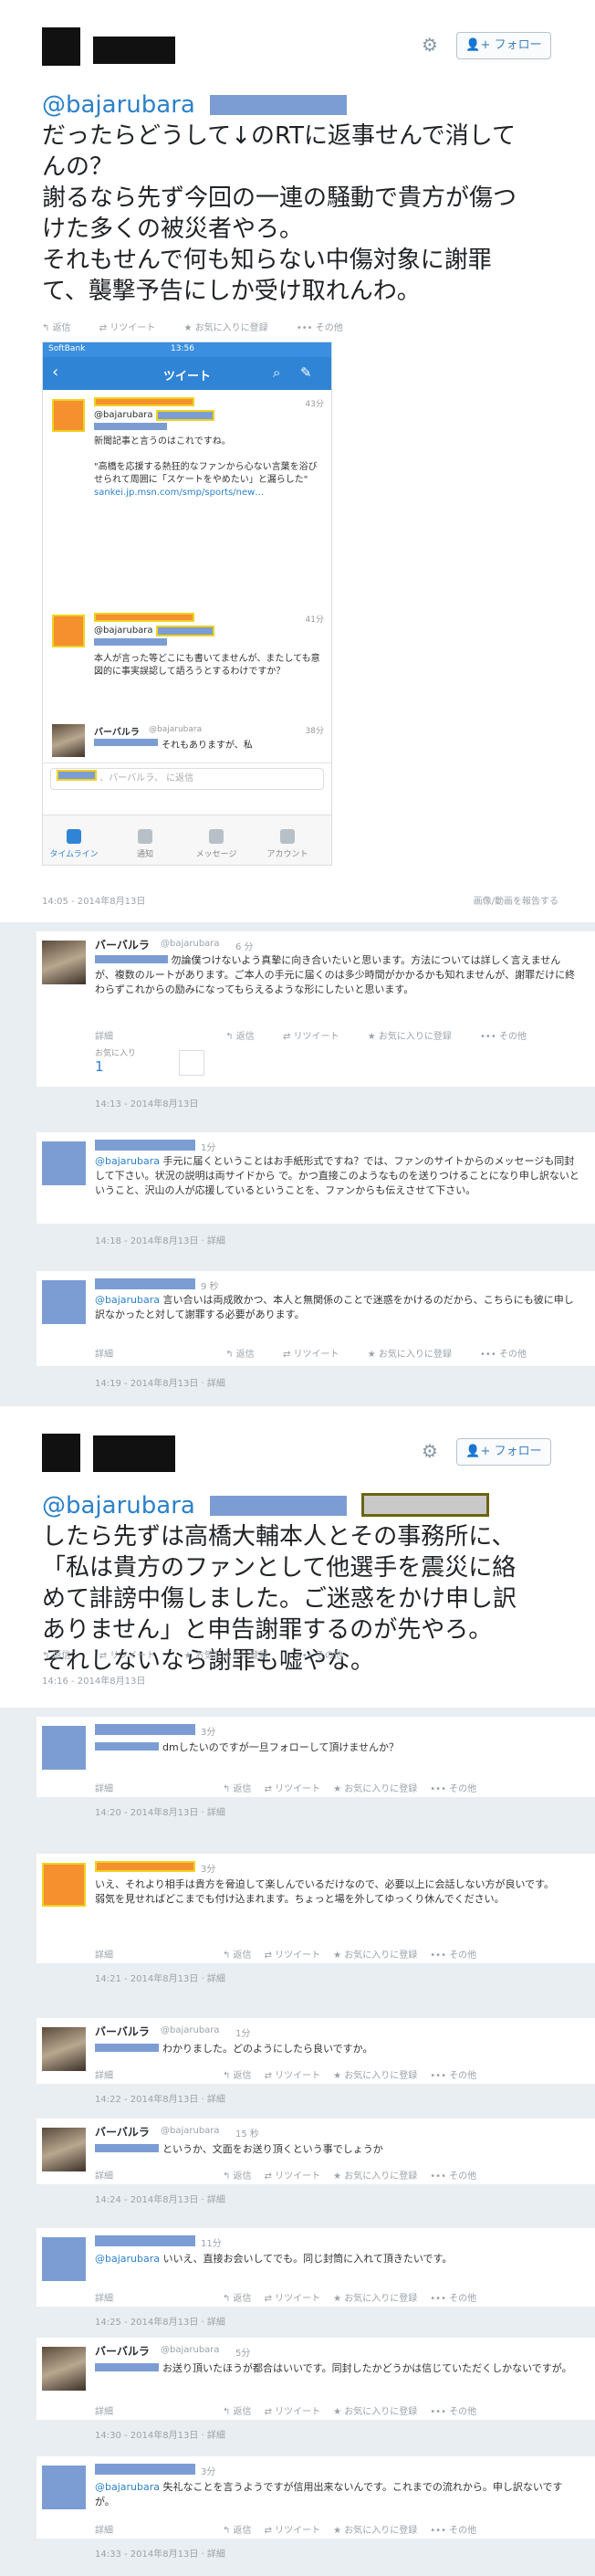  I want to click on tab-notifications: 通知, so click(145, 844).